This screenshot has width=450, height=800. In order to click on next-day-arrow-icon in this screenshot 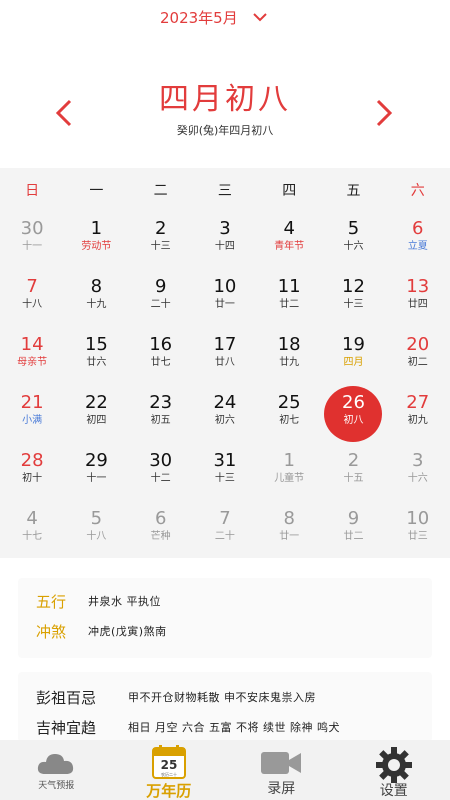, I will do `click(383, 113)`.